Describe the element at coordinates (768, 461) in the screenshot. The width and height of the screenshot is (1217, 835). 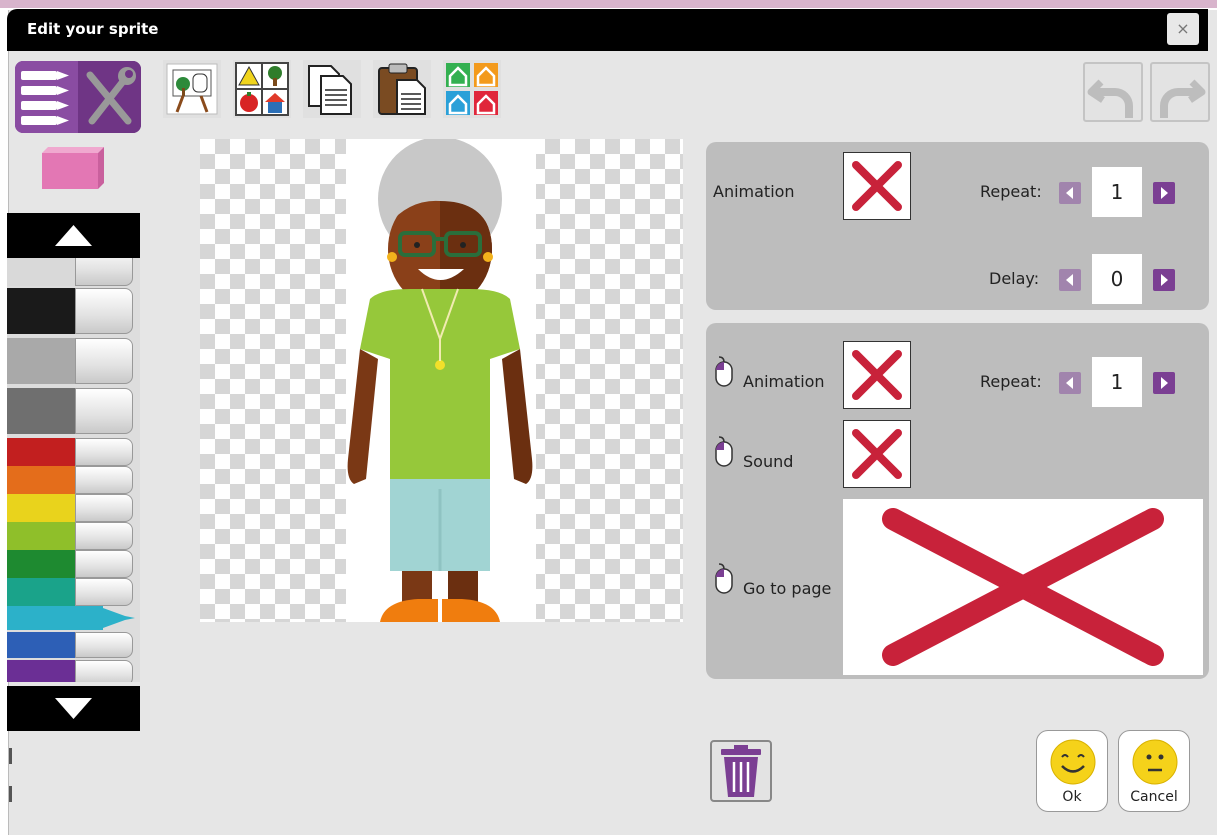
I see `sound-label: Sound` at that location.